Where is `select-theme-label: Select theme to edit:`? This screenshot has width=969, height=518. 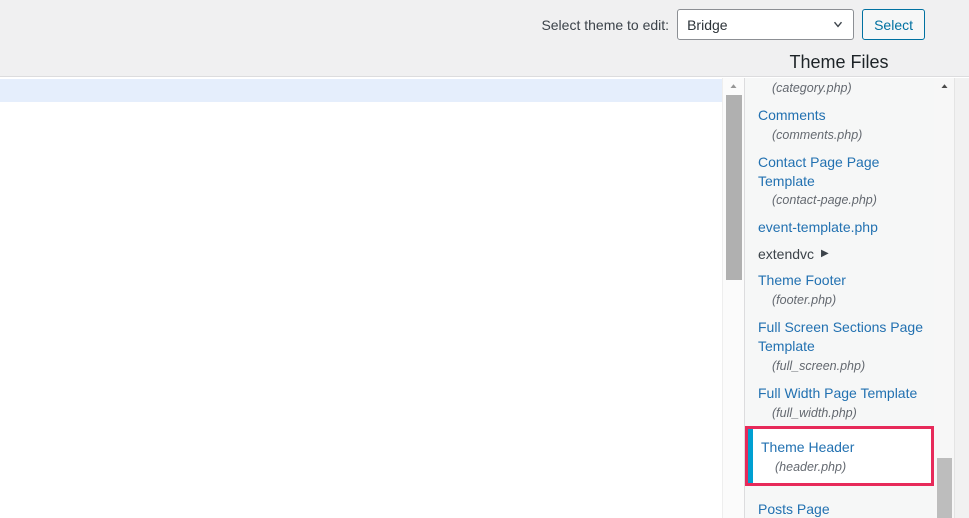 select-theme-label: Select theme to edit: is located at coordinates (605, 24).